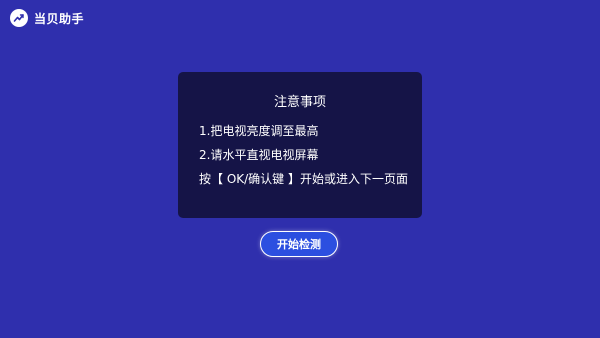  What do you see at coordinates (259, 155) in the screenshot?
I see `notice-line-view: 2.请水平直视电视屏幕` at bounding box center [259, 155].